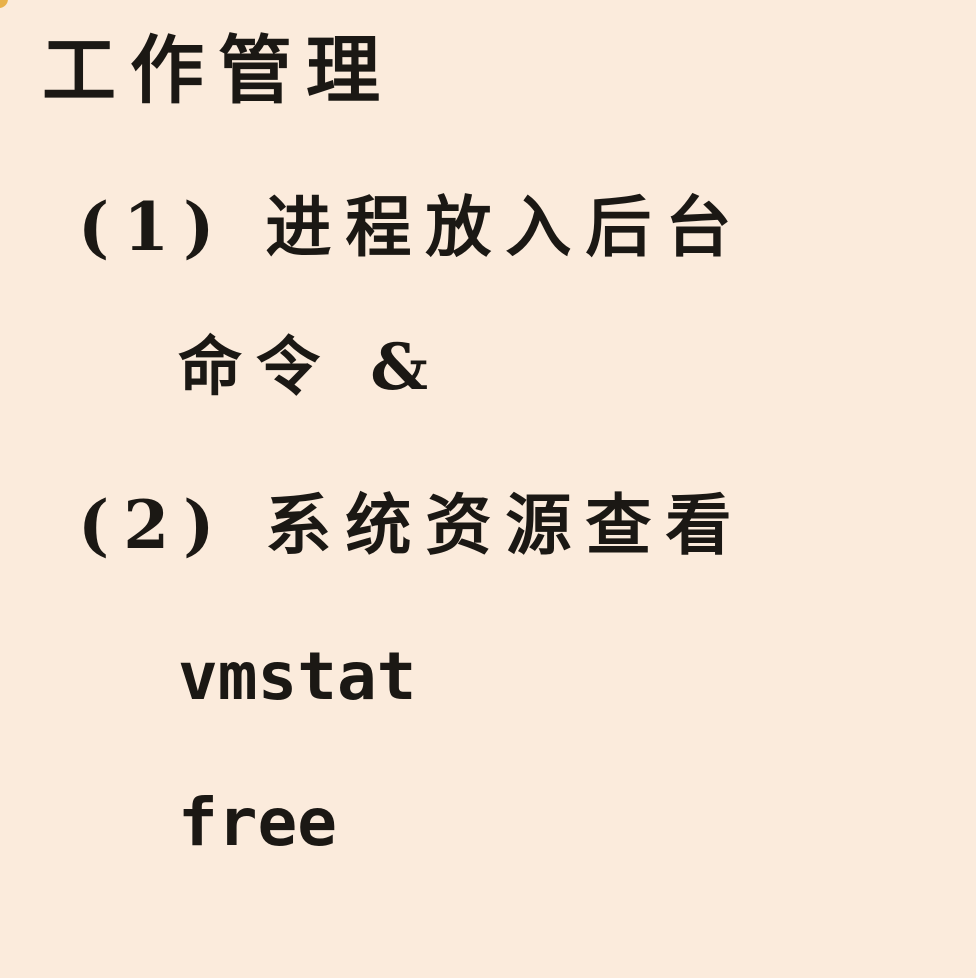 This screenshot has height=978, width=976. I want to click on command-background: 命令 &, so click(310, 367).